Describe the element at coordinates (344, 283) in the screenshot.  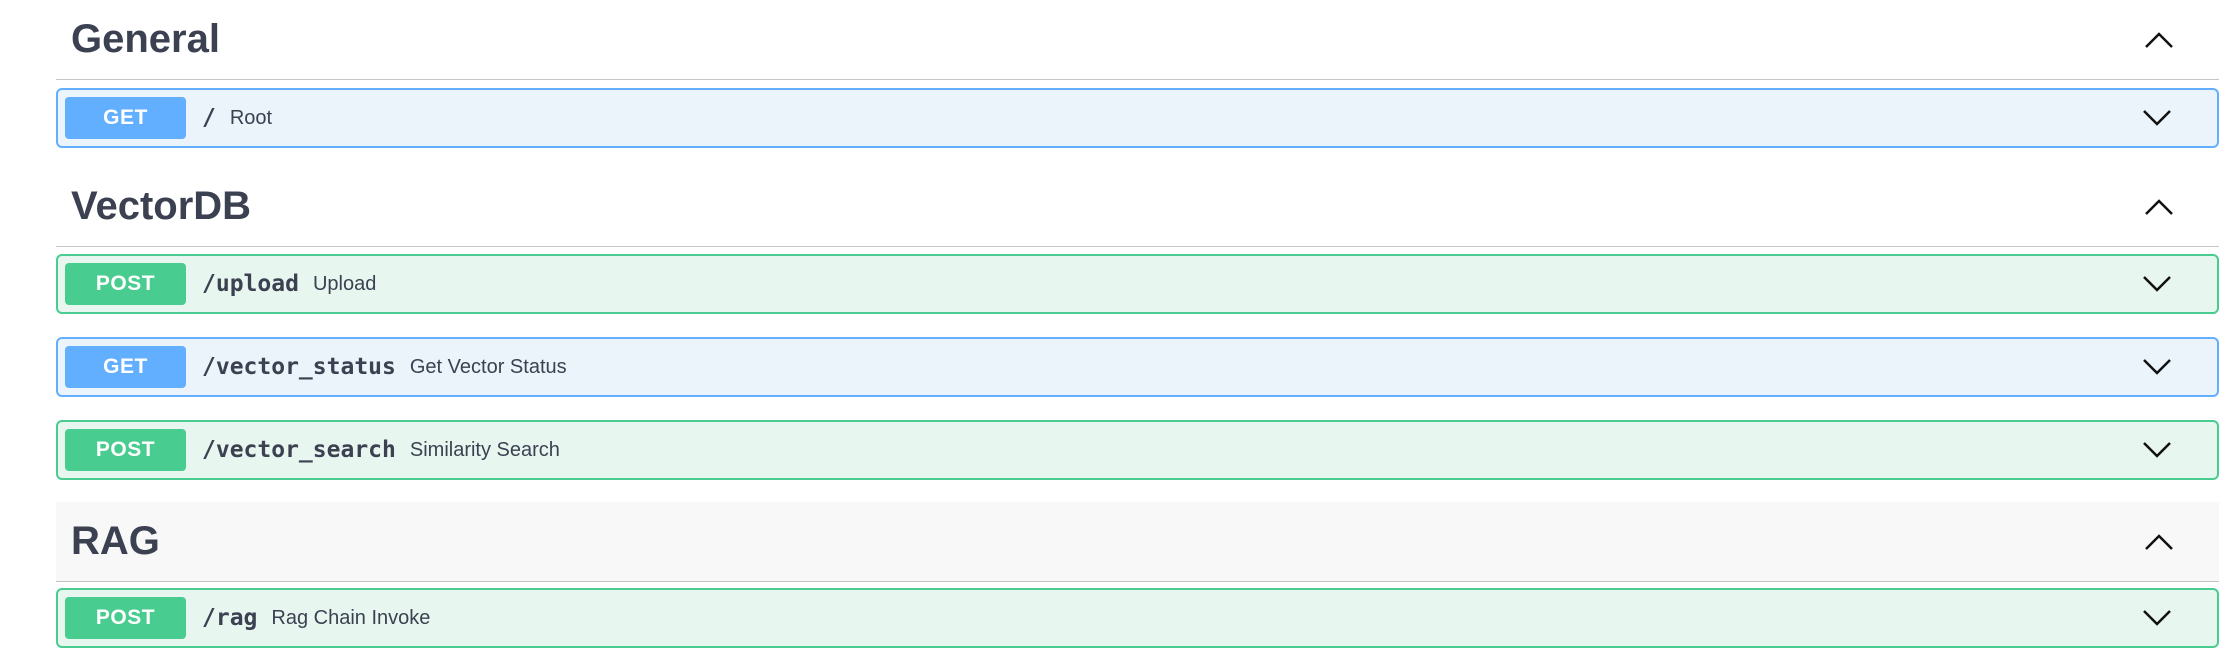
I see `operation-summary: Upload` at that location.